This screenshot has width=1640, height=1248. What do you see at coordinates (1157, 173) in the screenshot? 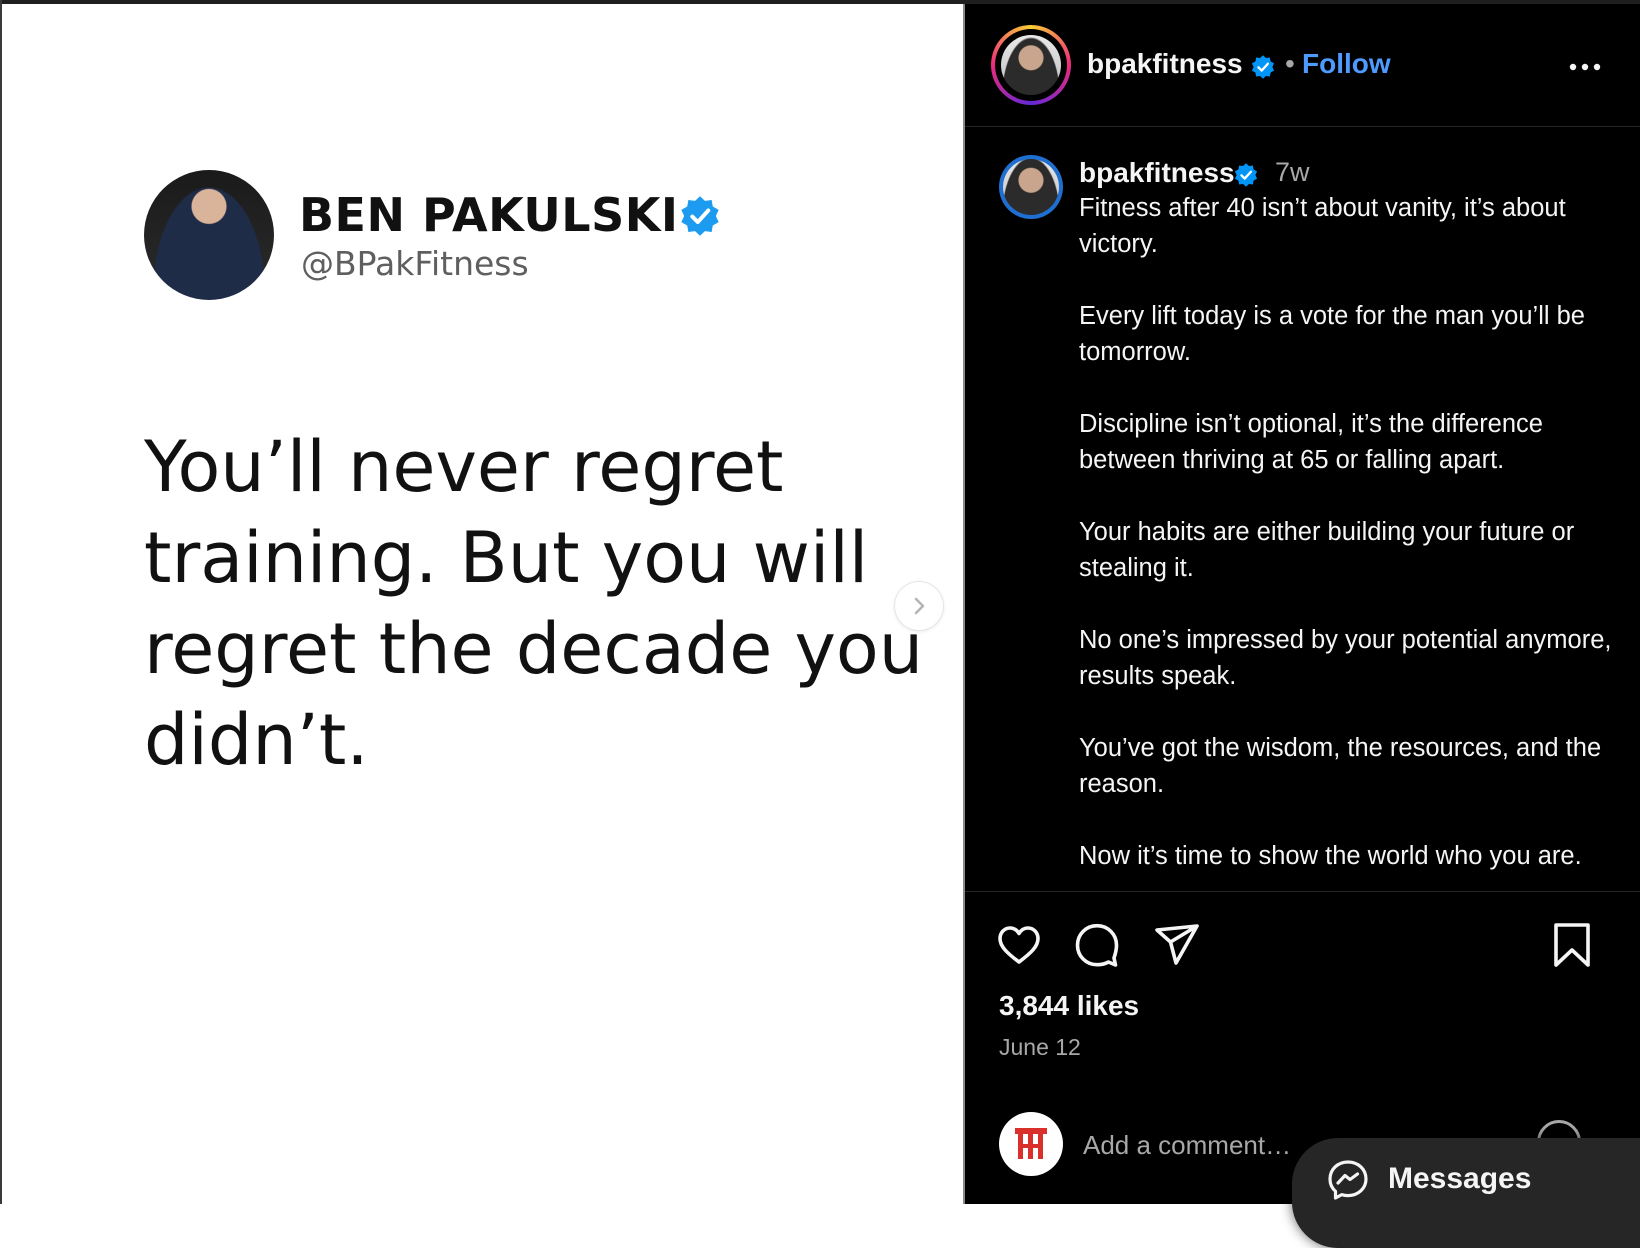
I see `caption-username: bpakfitness` at bounding box center [1157, 173].